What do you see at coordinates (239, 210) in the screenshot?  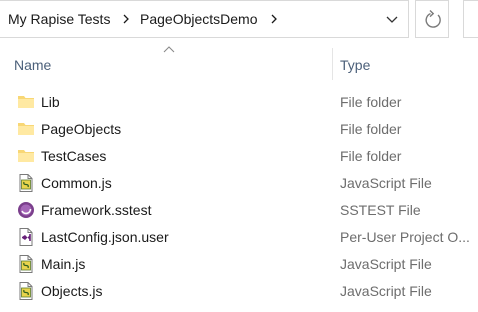 I see `list-item: Framework.sstest SSTEST File` at bounding box center [239, 210].